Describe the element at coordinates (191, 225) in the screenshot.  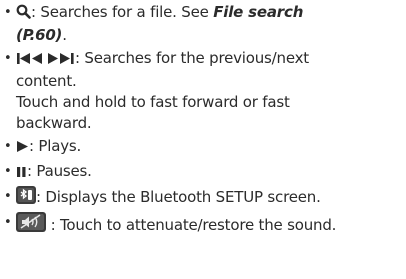
I see `mute-description: : Touch to attenuate/restore the sound.` at that location.